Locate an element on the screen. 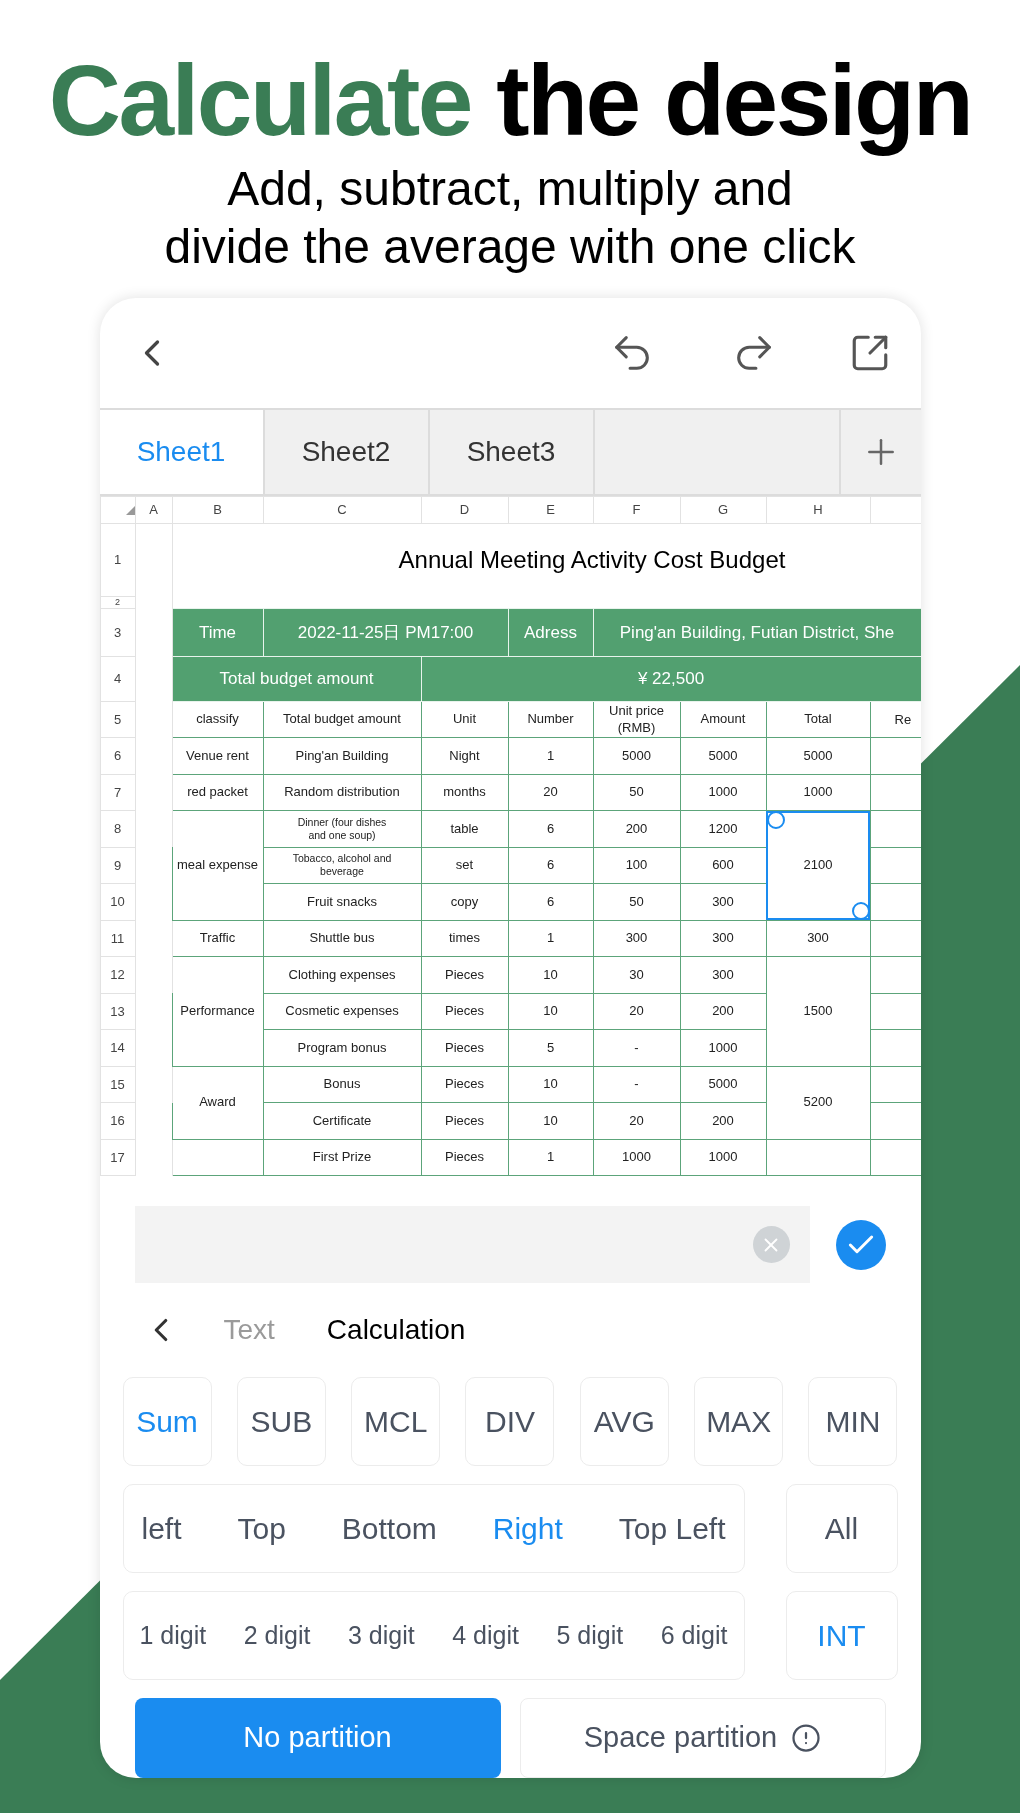 The image size is (1020, 1813). column-header: G is located at coordinates (723, 510).